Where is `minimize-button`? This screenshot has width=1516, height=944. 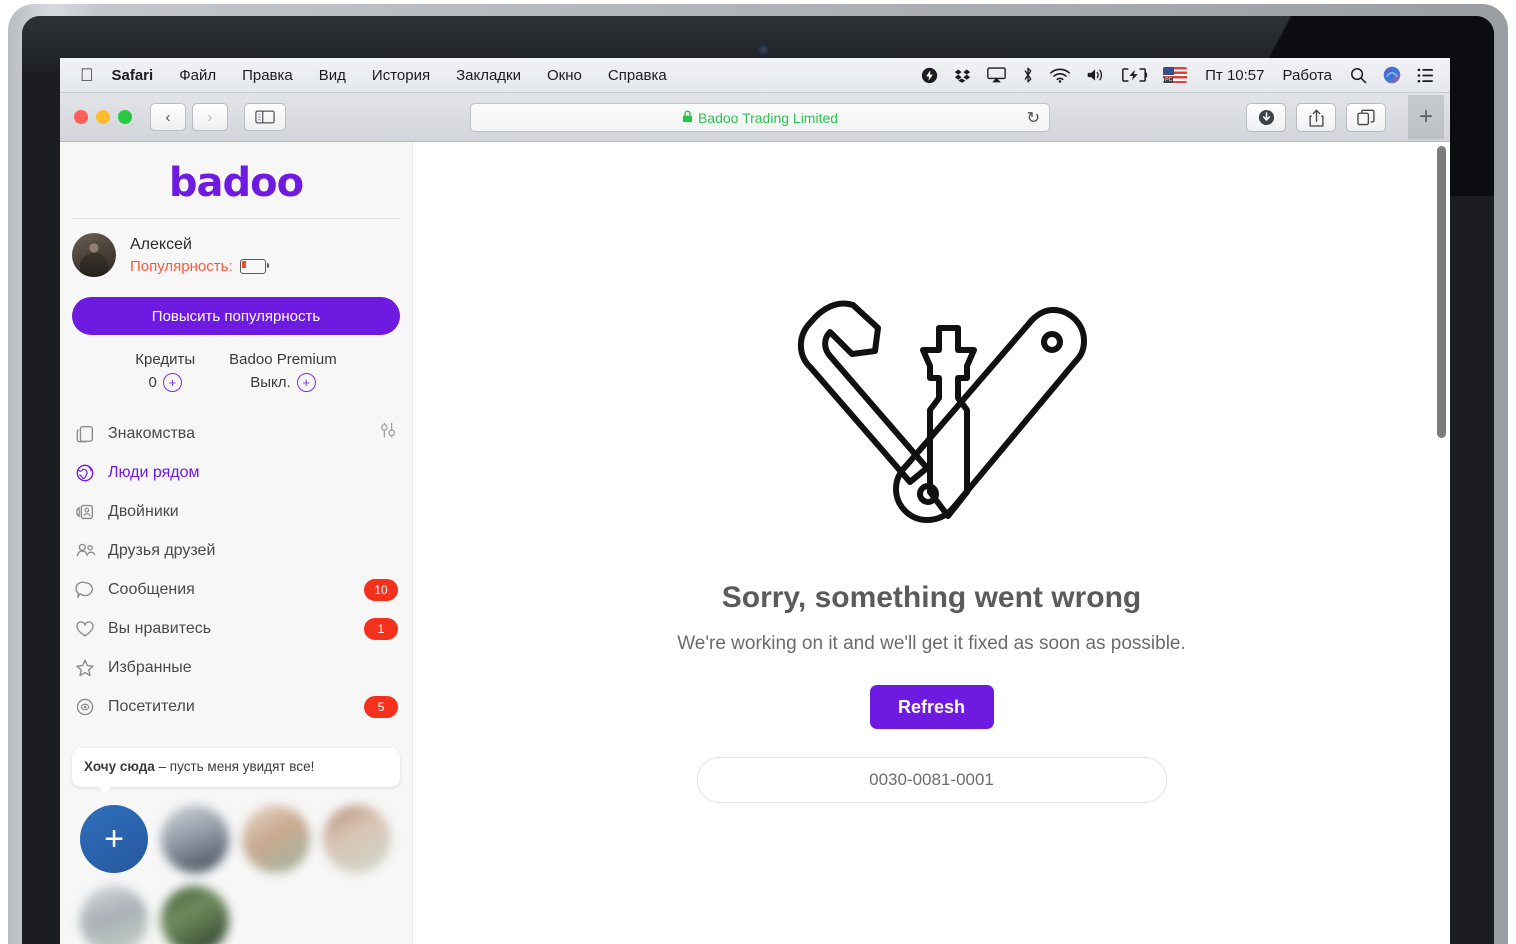
minimize-button is located at coordinates (103, 117).